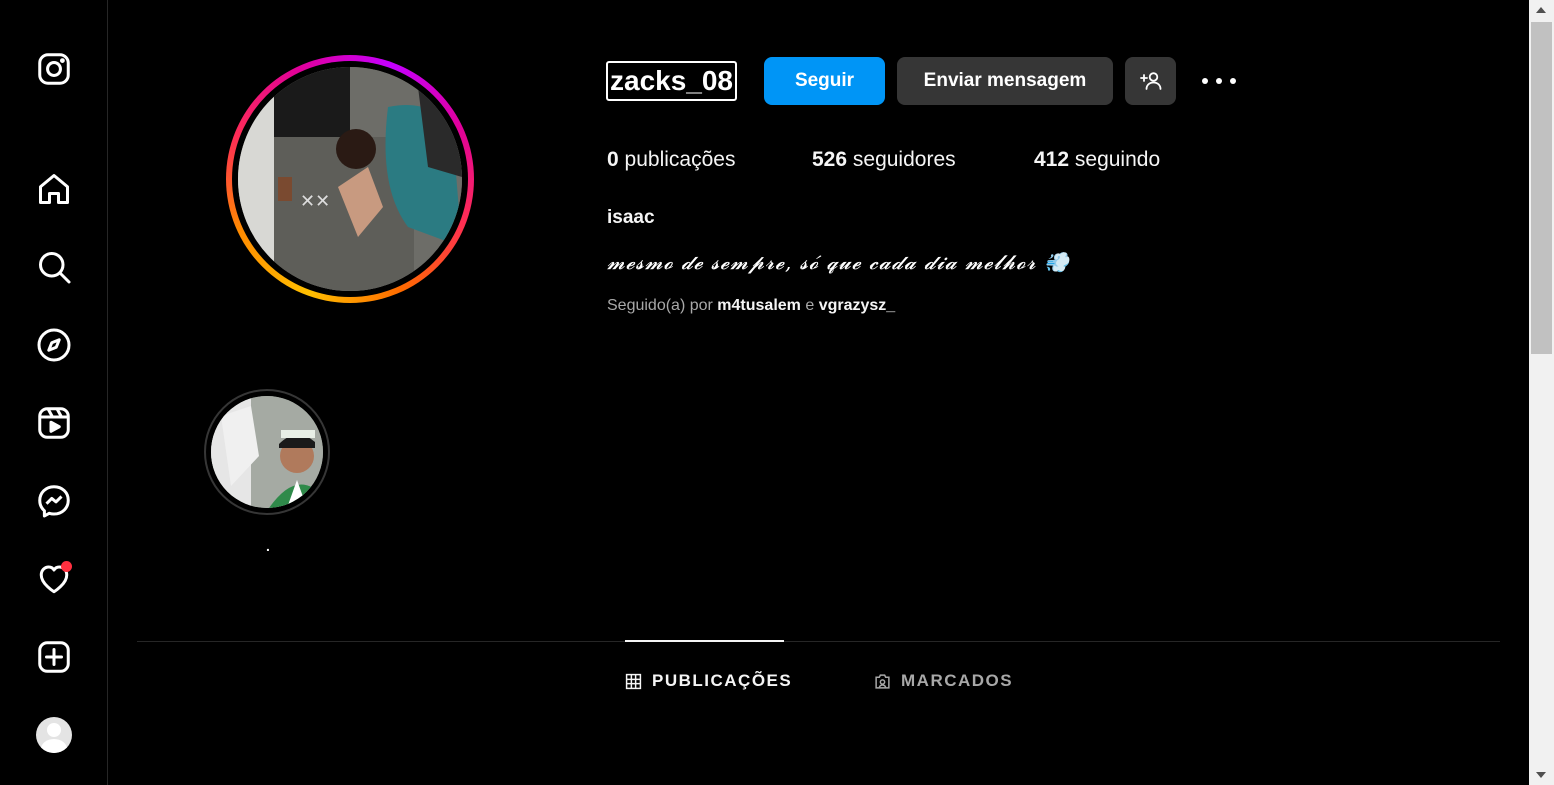 Image resolution: width=1554 pixels, height=785 pixels. Describe the element at coordinates (633, 681) in the screenshot. I see `grid-icon` at that location.